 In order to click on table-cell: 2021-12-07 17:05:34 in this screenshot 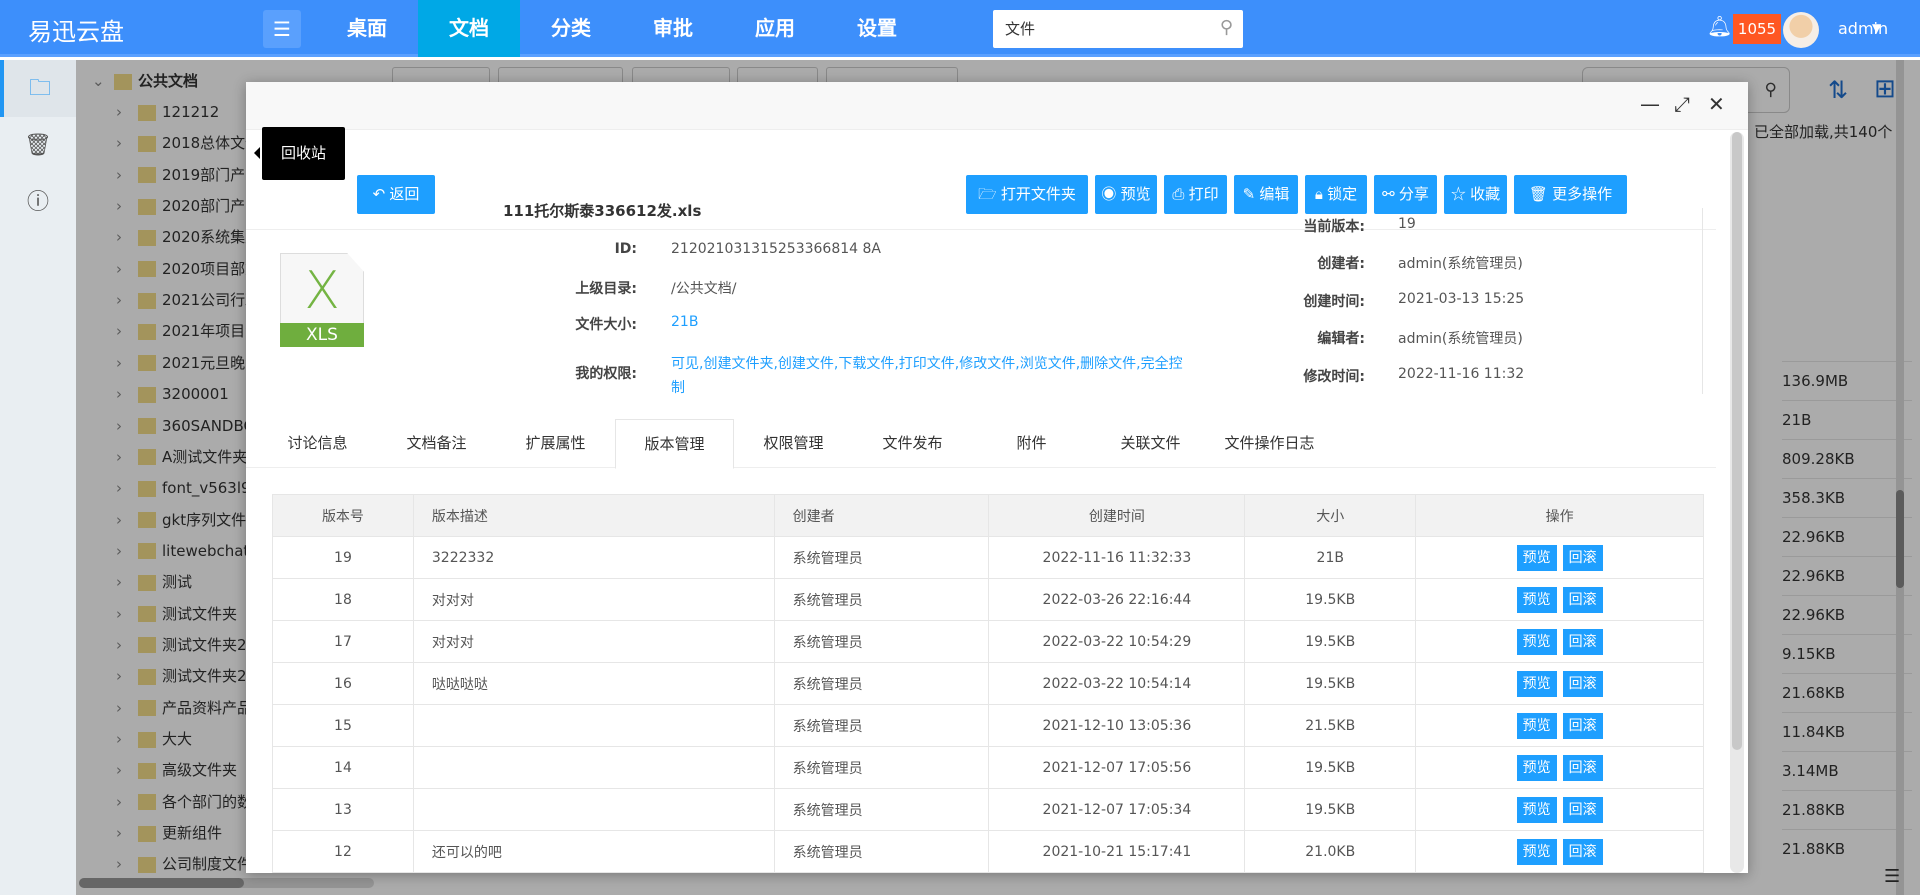, I will do `click(1117, 809)`.